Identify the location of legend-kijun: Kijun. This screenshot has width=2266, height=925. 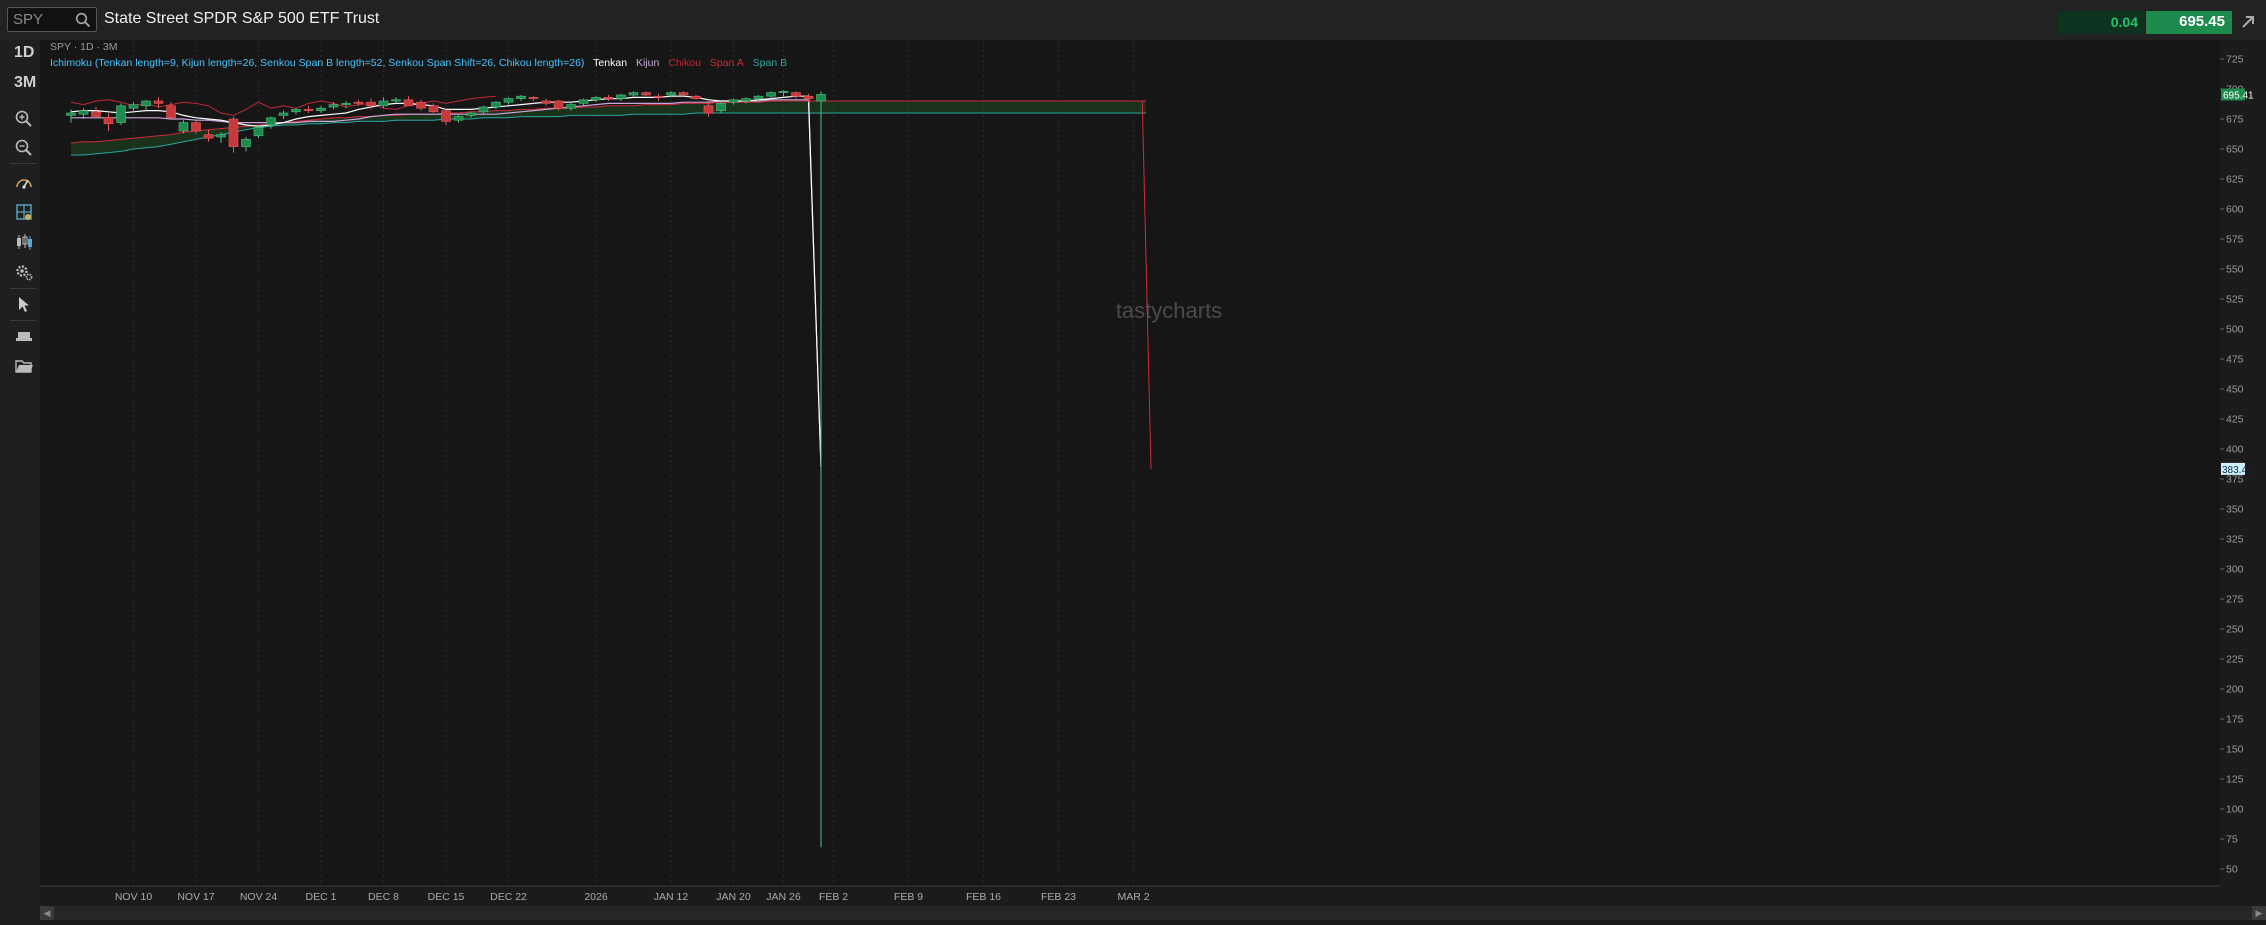
(647, 63).